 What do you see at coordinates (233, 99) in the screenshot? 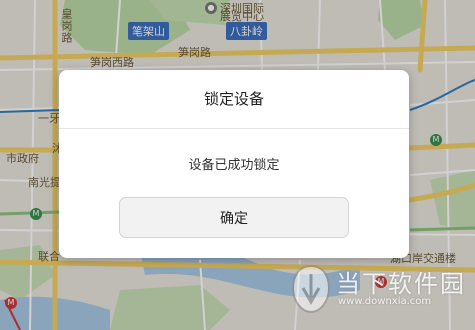
I see `dialog-title: 锁定设备` at bounding box center [233, 99].